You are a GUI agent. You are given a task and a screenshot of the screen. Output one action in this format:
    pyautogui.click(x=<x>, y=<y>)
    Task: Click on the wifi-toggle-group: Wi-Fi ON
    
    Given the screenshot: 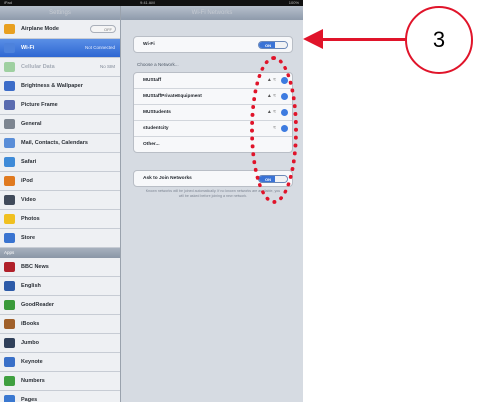 What is the action you would take?
    pyautogui.click(x=213, y=44)
    